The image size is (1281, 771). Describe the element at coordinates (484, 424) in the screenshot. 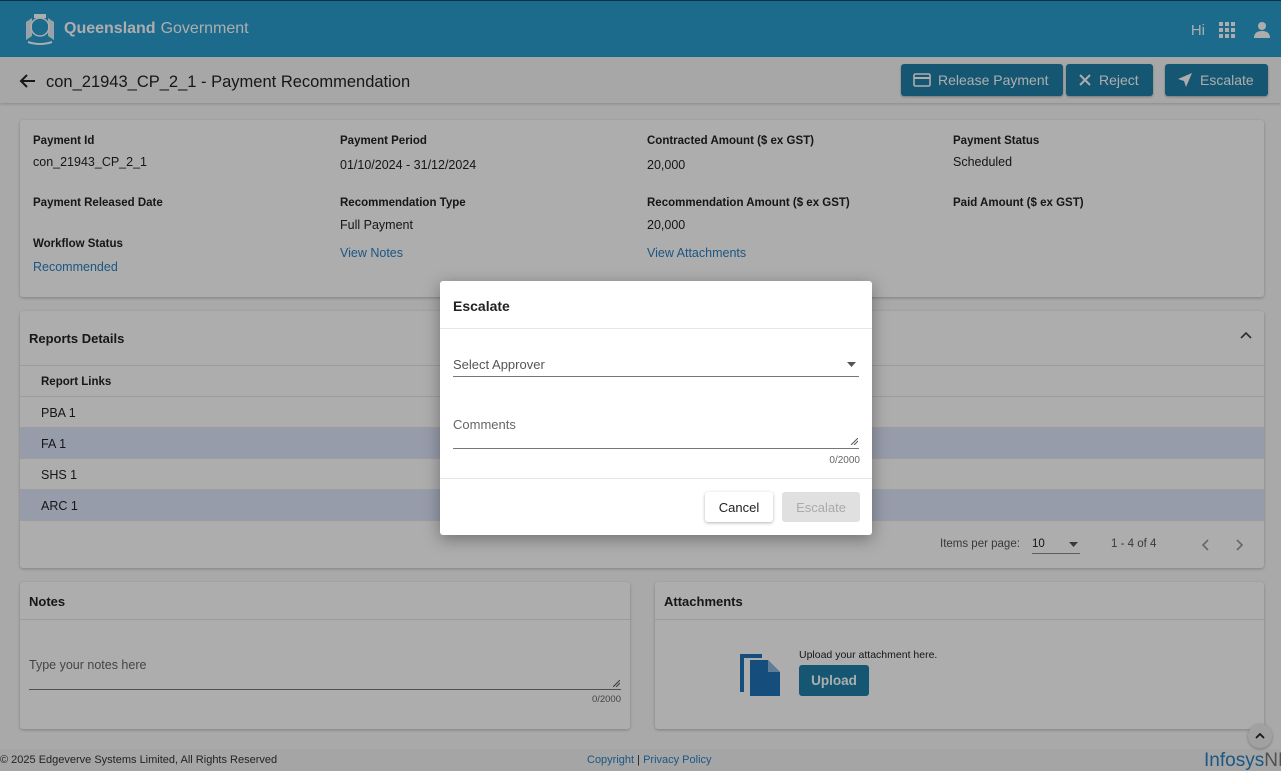

I see `comments-placeholder: Comments` at that location.